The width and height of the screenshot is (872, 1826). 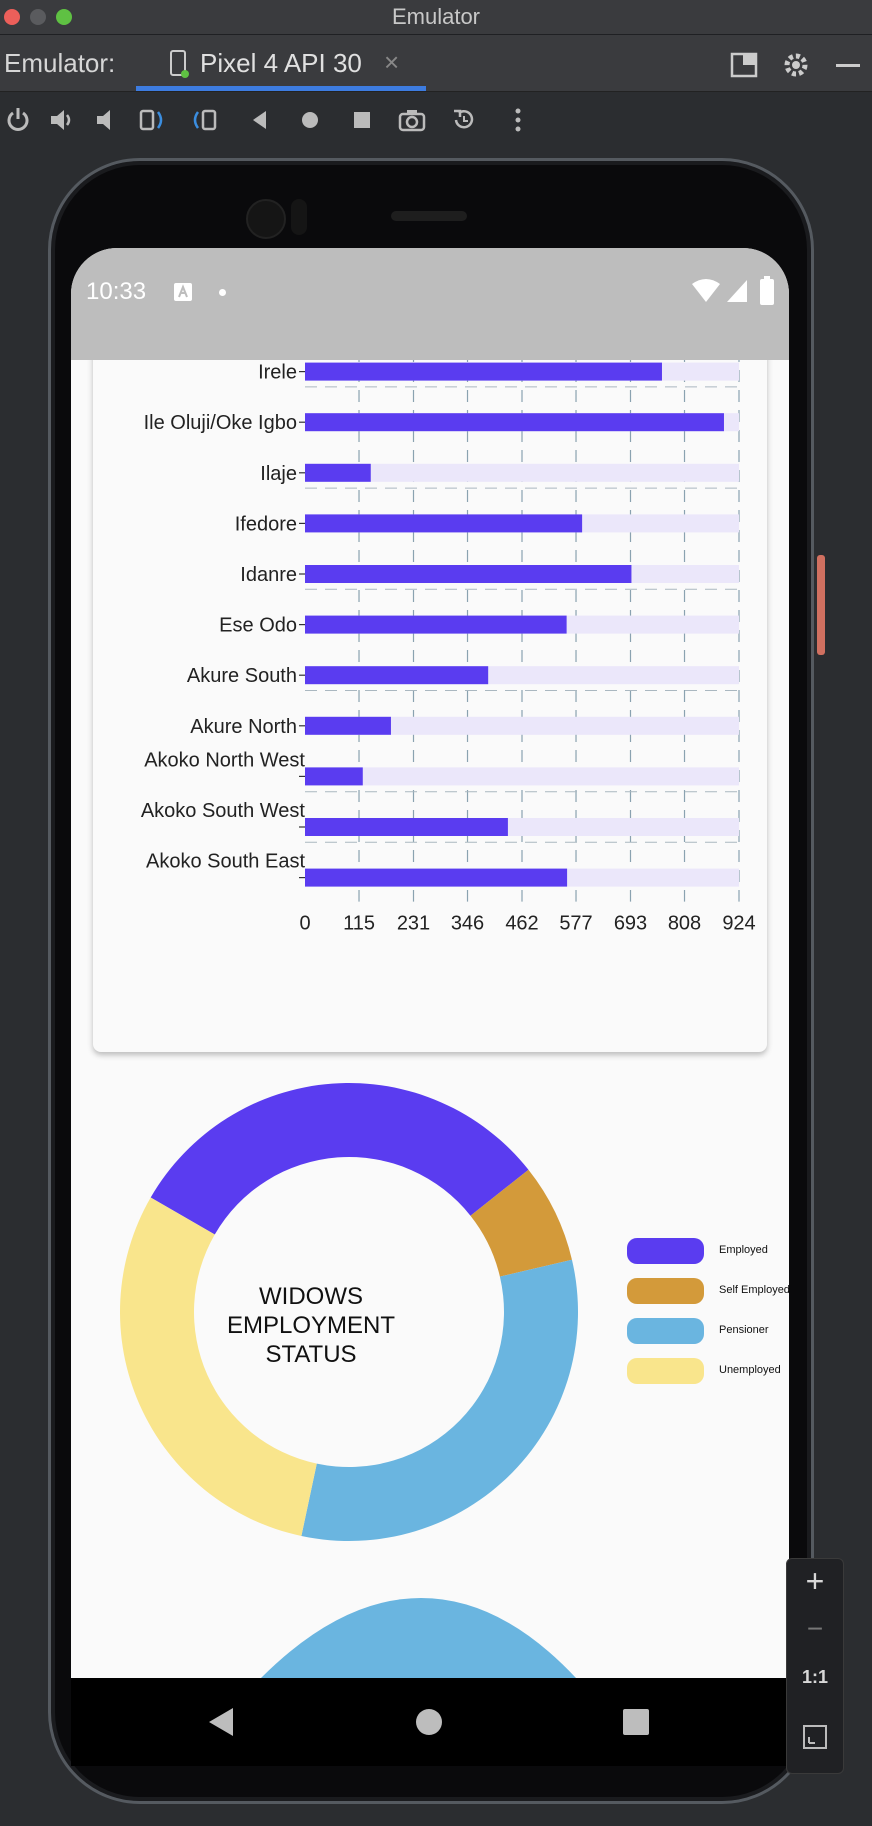 I want to click on emulator-zoom-panel: + − 1:1, so click(x=815, y=1666).